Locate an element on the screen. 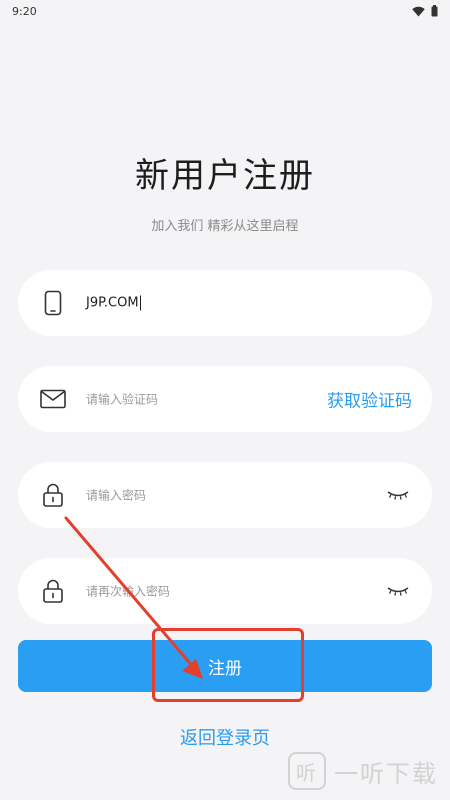 This screenshot has height=800, width=450. phone-input-value: J9P.COM is located at coordinates (112, 303).